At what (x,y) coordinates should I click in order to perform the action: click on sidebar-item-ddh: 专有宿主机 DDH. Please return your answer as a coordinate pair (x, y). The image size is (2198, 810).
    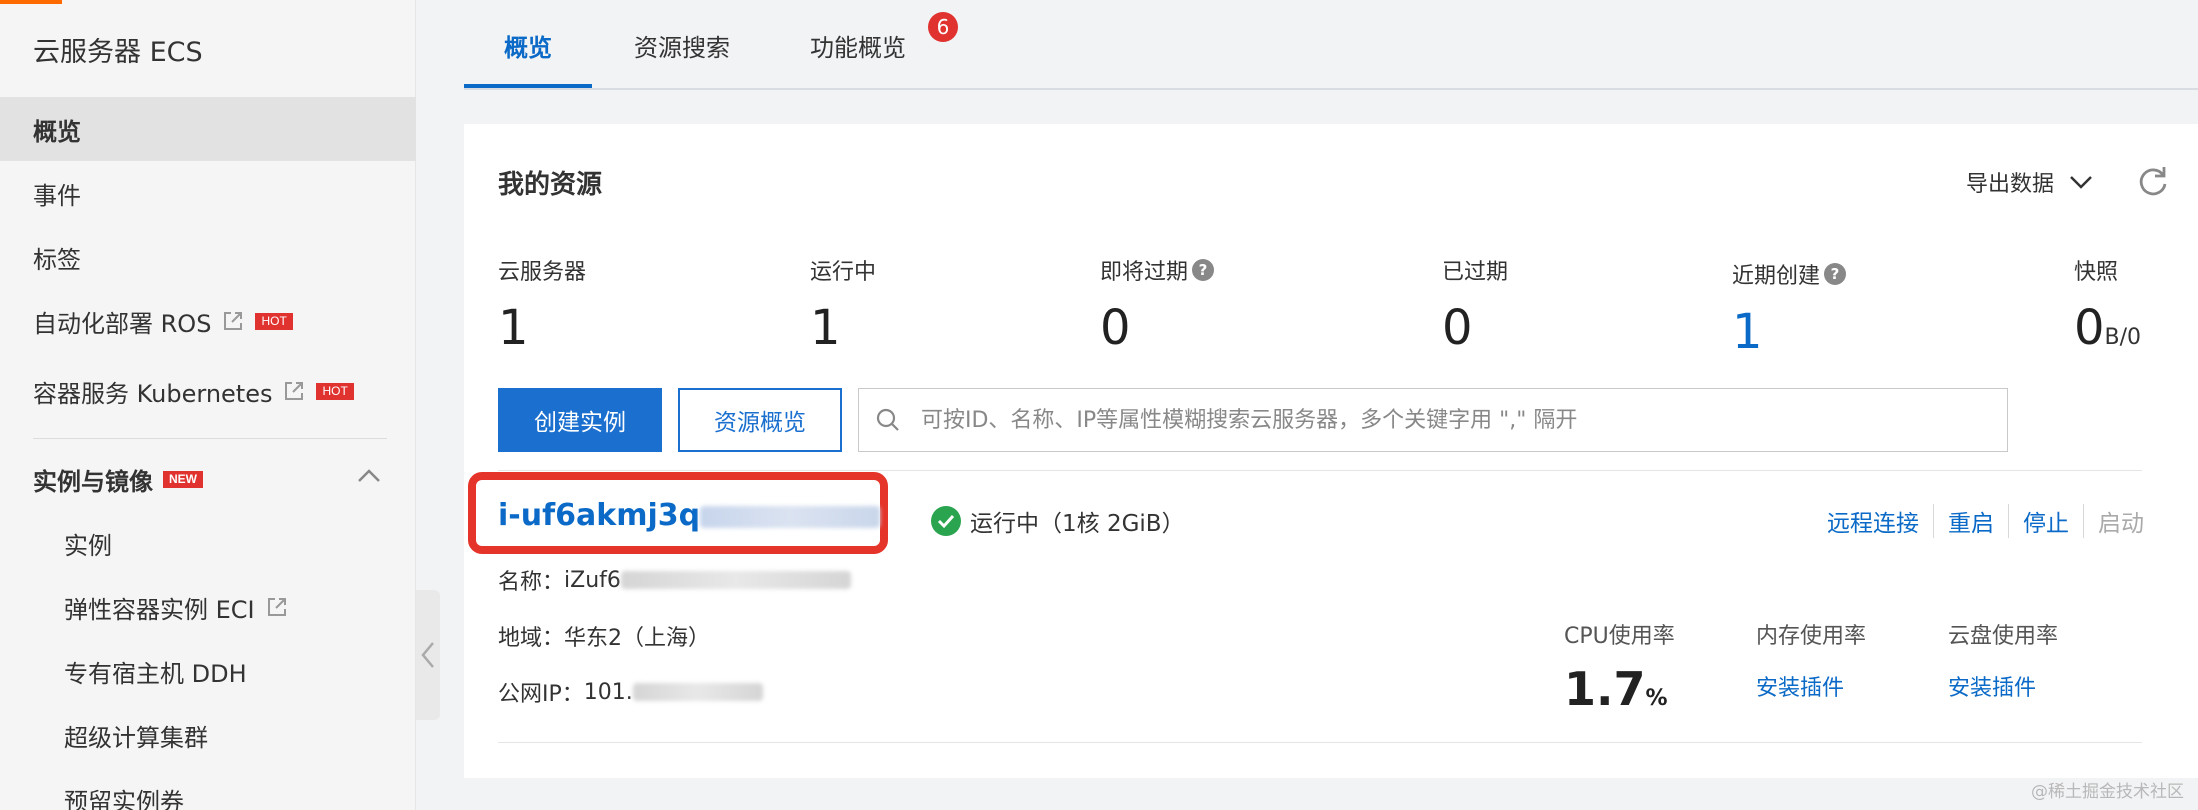
    Looking at the image, I should click on (208, 671).